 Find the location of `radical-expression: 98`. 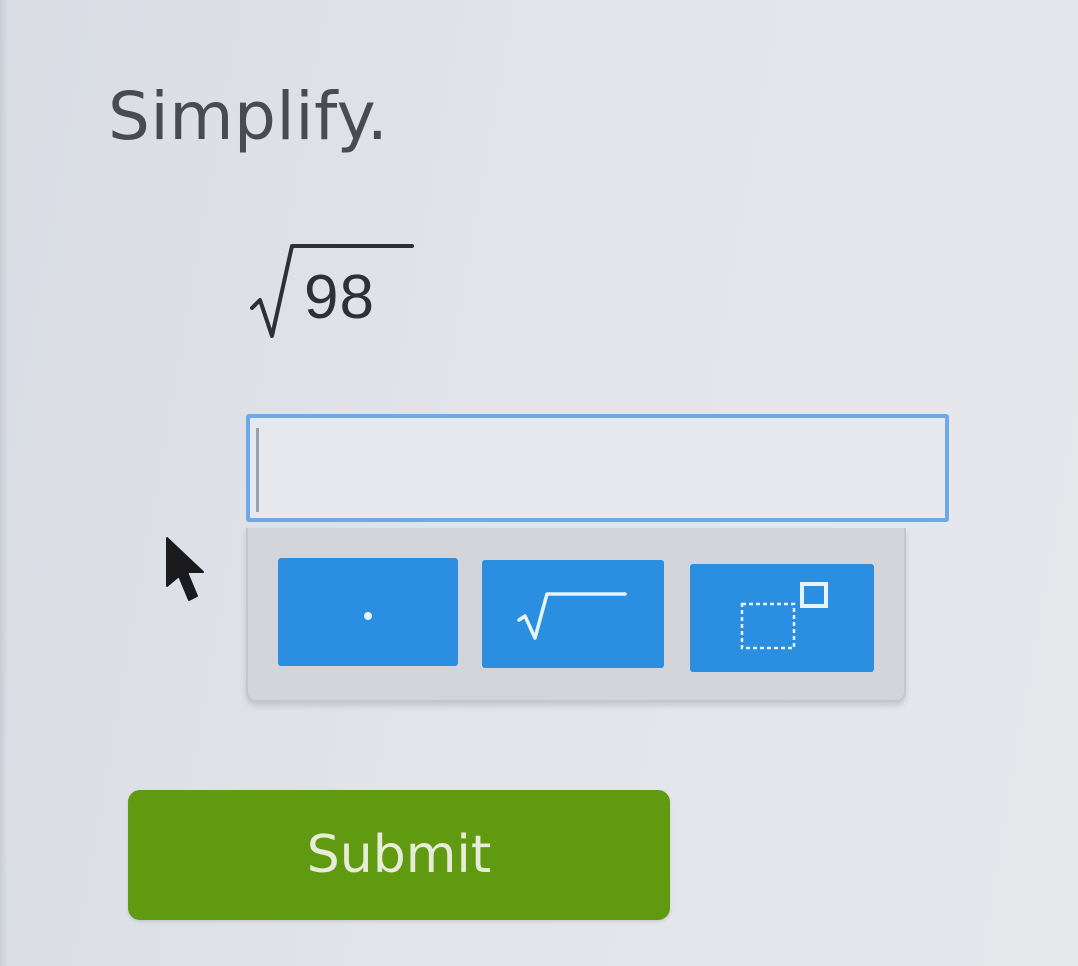

radical-expression: 98 is located at coordinates (335, 288).